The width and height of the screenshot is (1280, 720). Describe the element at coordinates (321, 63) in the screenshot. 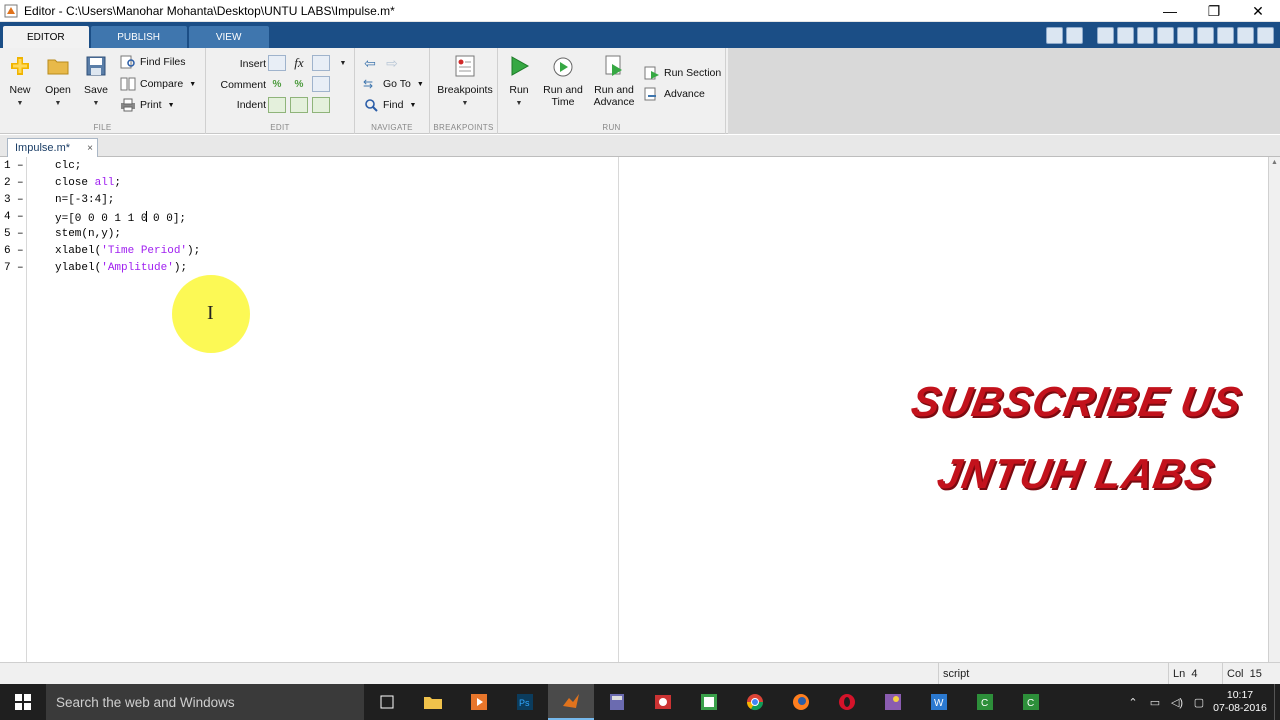

I see `insert-template-icon` at that location.